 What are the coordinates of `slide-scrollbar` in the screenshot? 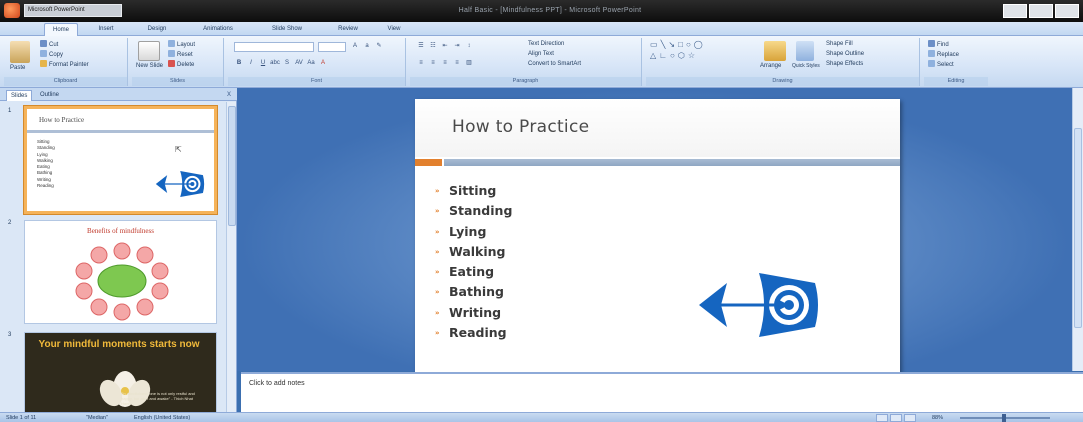 It's located at (1077, 229).